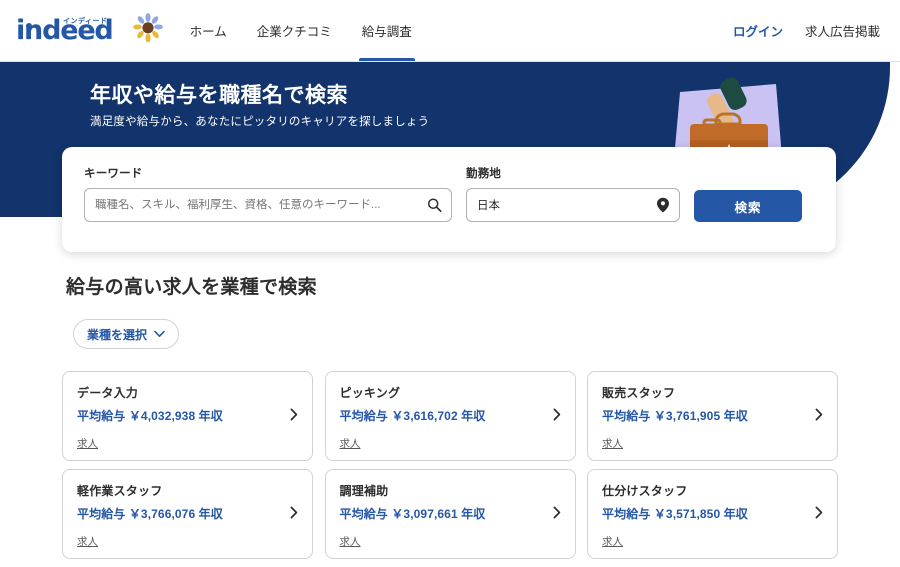 This screenshot has height=567, width=900. What do you see at coordinates (370, 393) in the screenshot?
I see `job-title: ピッキング` at bounding box center [370, 393].